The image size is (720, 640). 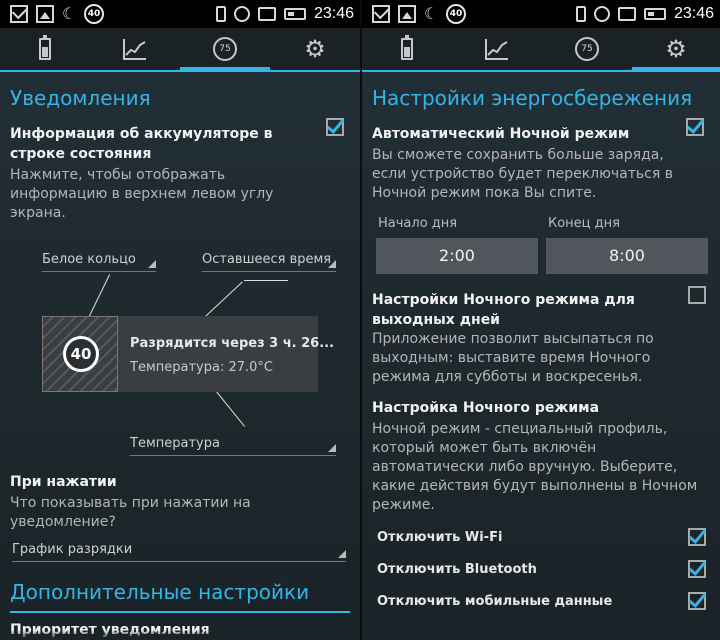 What do you see at coordinates (627, 256) in the screenshot?
I see `day-end-button: 8:00` at bounding box center [627, 256].